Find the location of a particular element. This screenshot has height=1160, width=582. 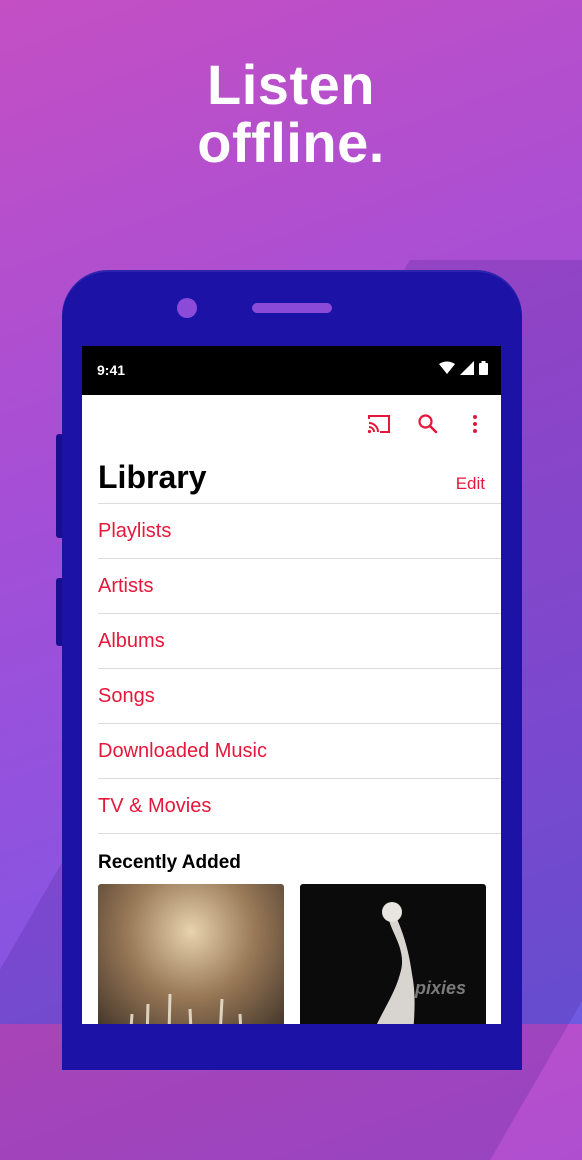

promo-headline: Listen offline. is located at coordinates (291, 114).